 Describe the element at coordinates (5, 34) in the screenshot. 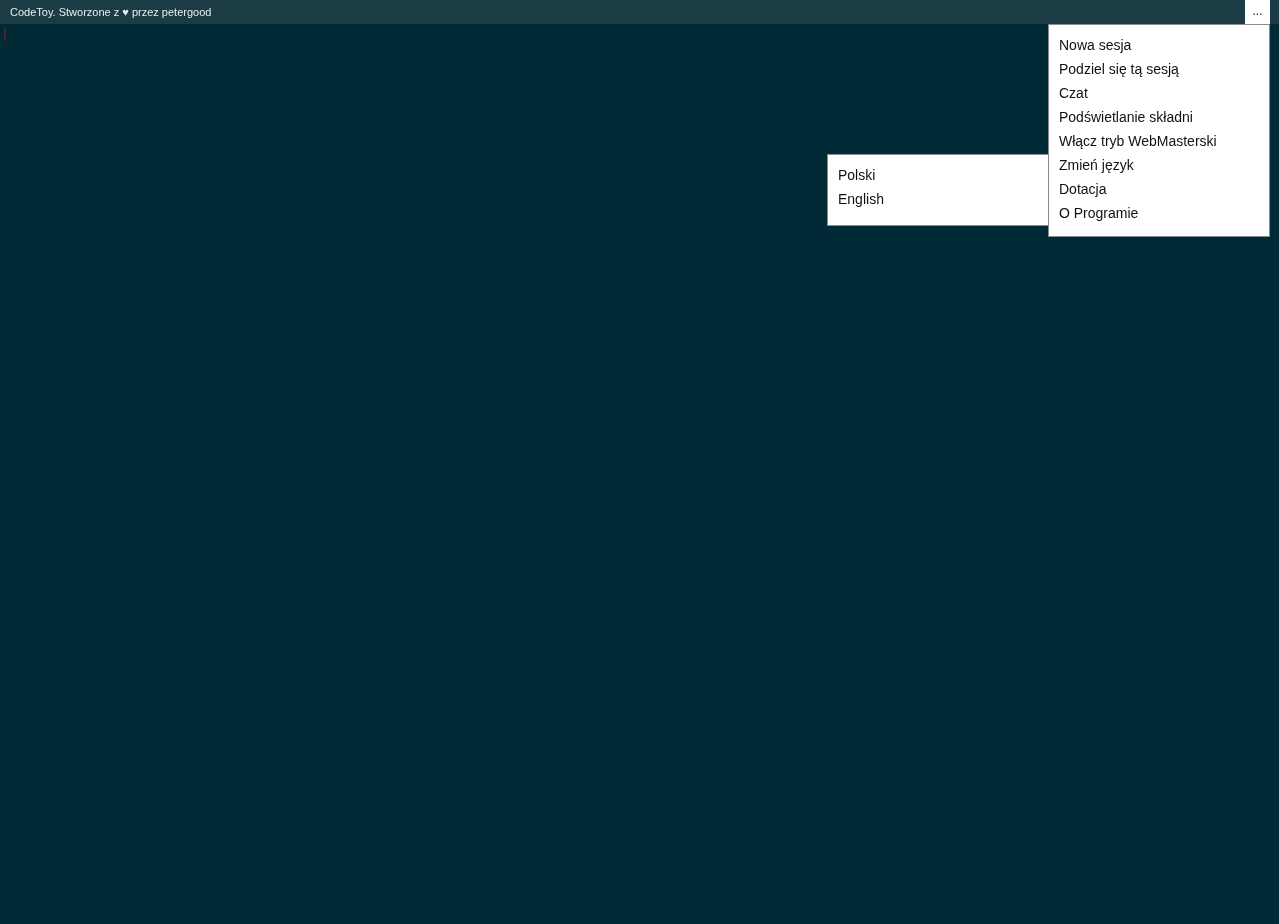

I see `text-cursor` at that location.